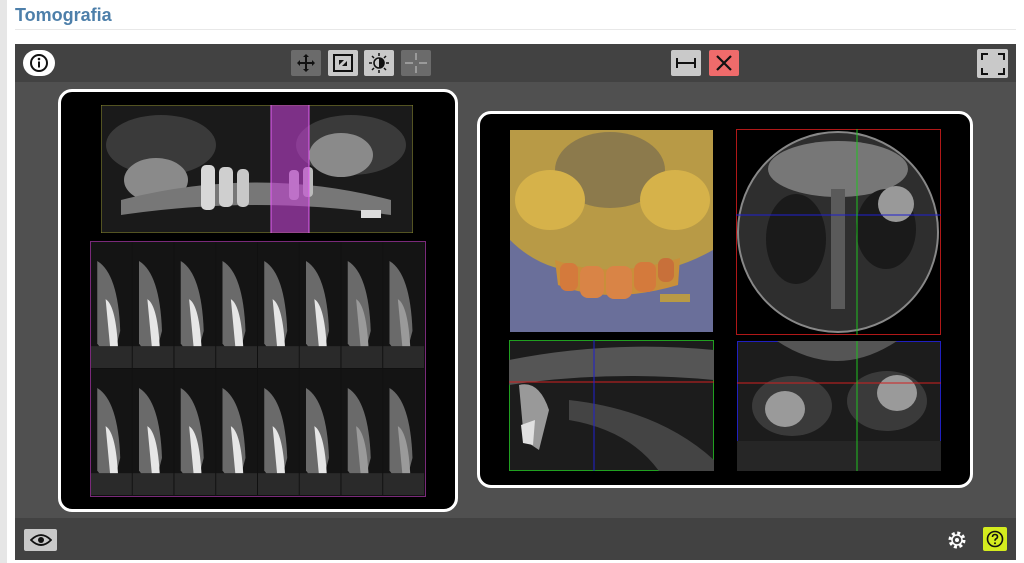  I want to click on help-icon, so click(995, 539).